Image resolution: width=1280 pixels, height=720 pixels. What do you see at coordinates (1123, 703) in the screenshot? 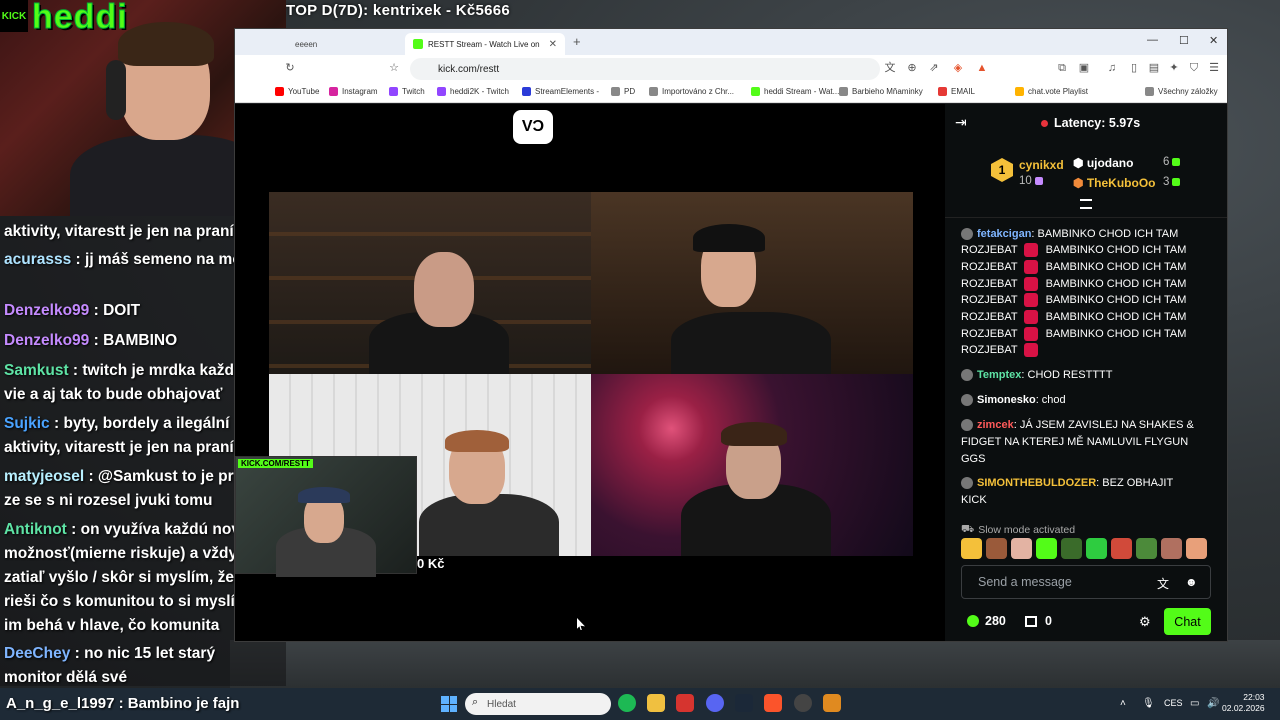
I see `tray-chevron-icon: ˄` at bounding box center [1123, 703].